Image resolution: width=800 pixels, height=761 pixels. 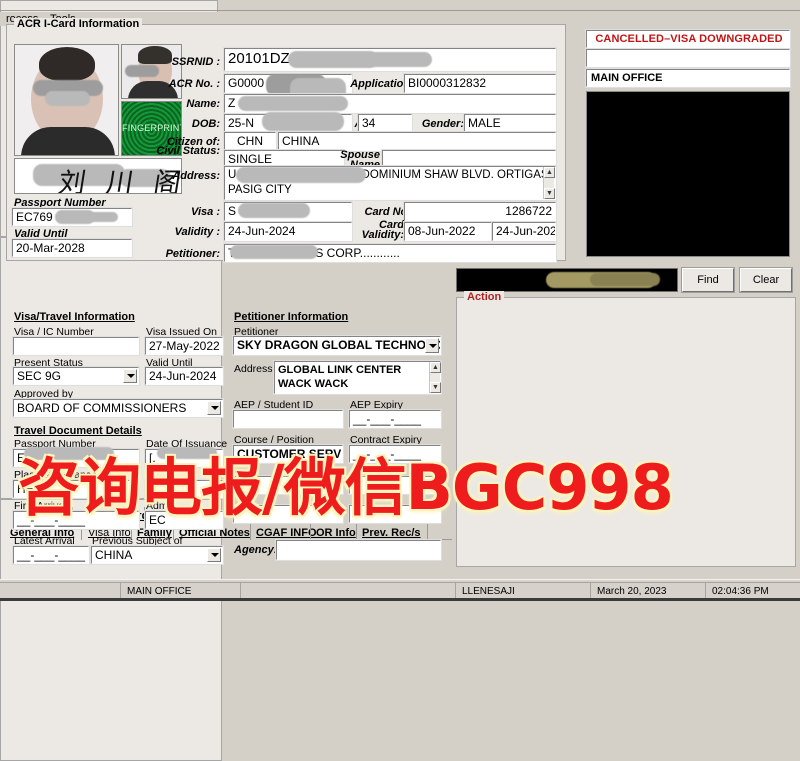 I want to click on office-text: MAIN OFFICE, so click(x=627, y=78).